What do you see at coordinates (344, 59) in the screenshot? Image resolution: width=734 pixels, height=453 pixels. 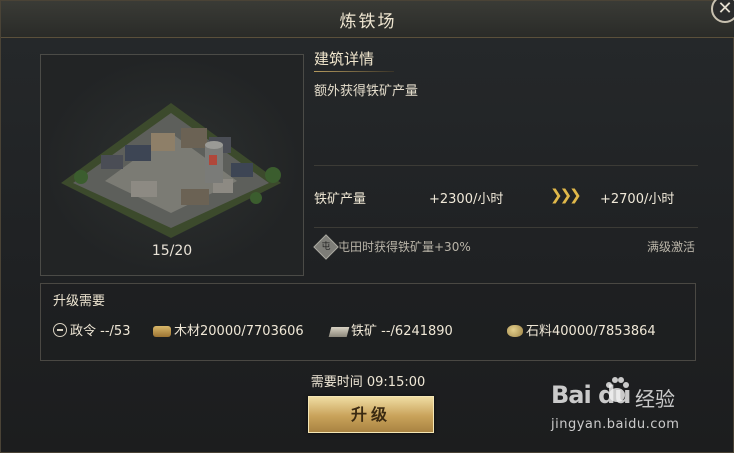 I see `section-title: 建筑详情` at bounding box center [344, 59].